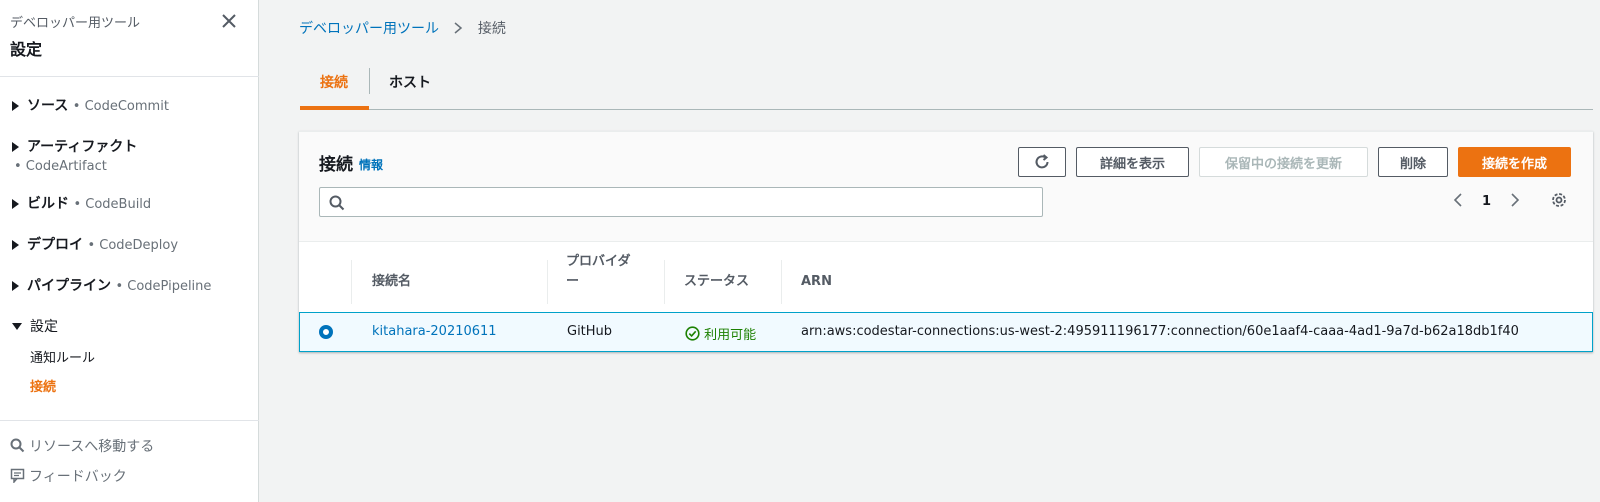  Describe the element at coordinates (1486, 201) in the screenshot. I see `current-page-number: 1` at that location.